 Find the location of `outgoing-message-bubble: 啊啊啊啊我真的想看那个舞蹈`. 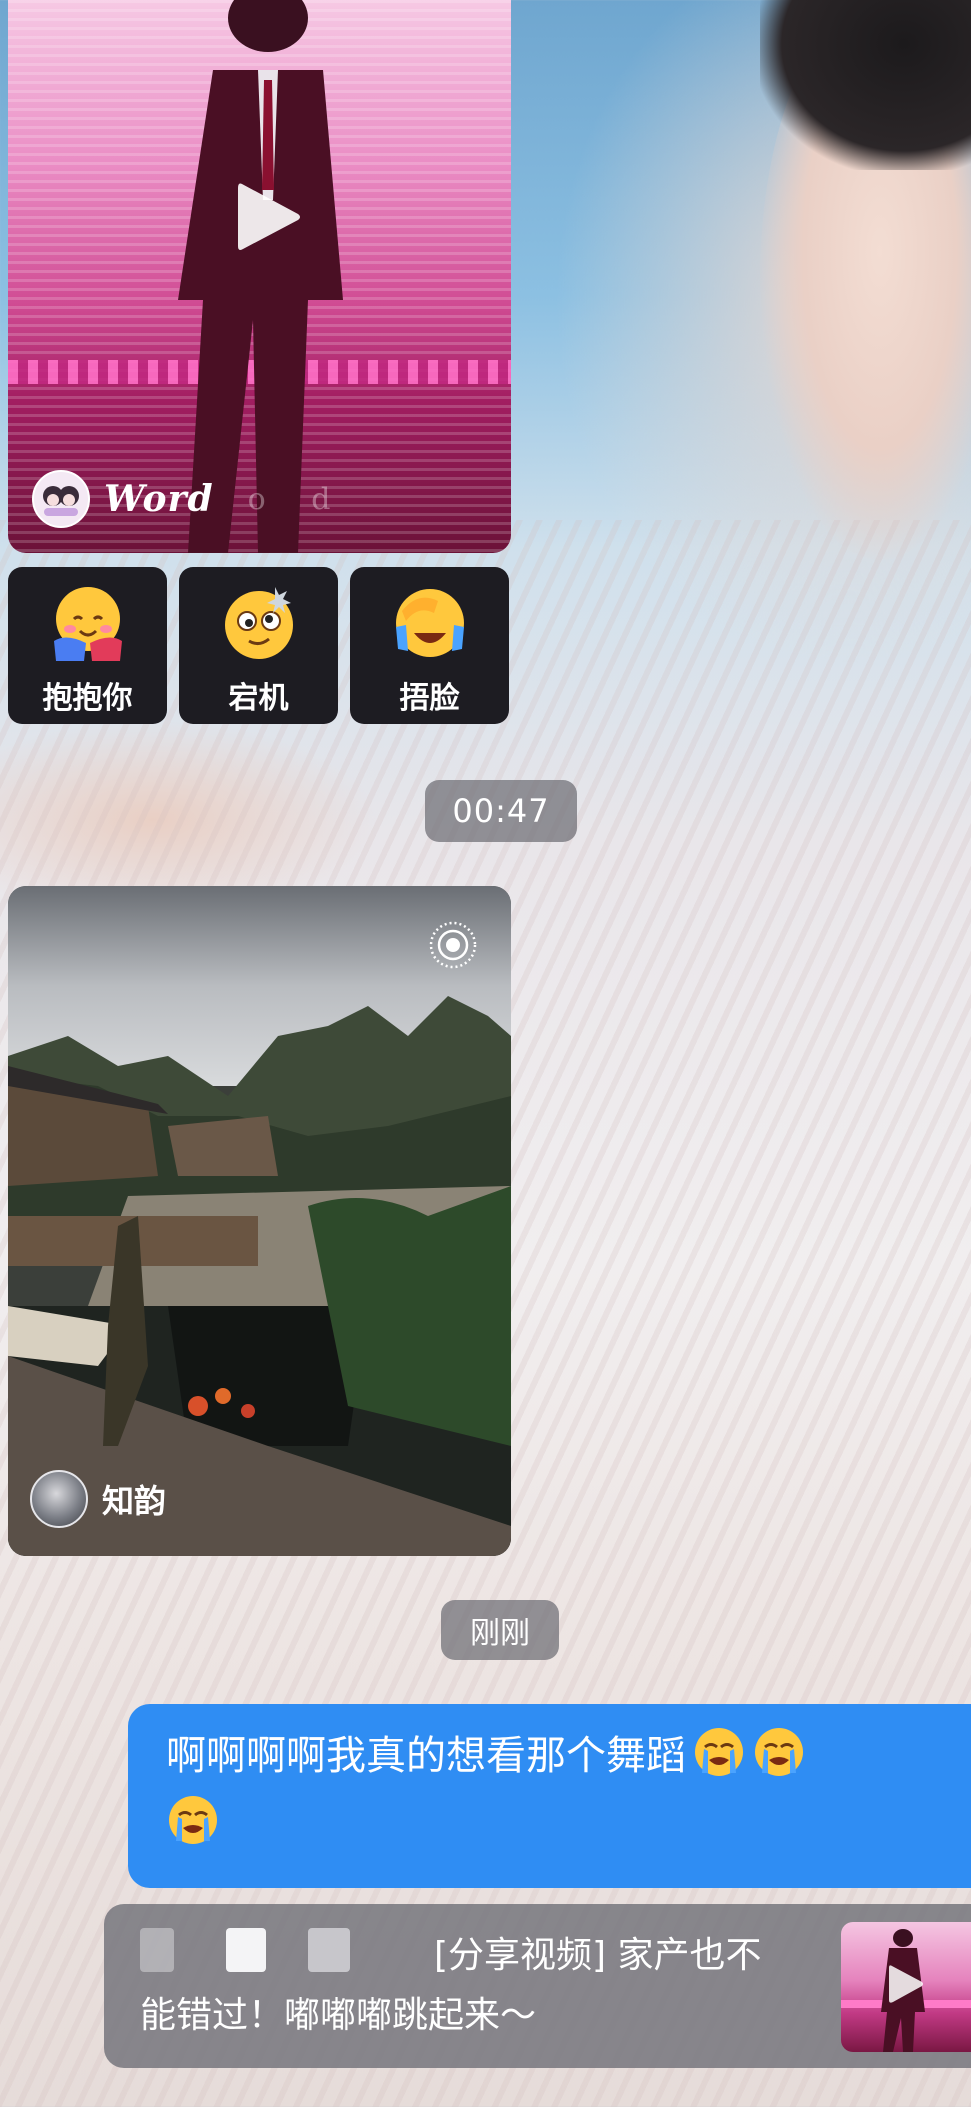

outgoing-message-bubble: 啊啊啊啊我真的想看那个舞蹈 is located at coordinates (549, 1796).